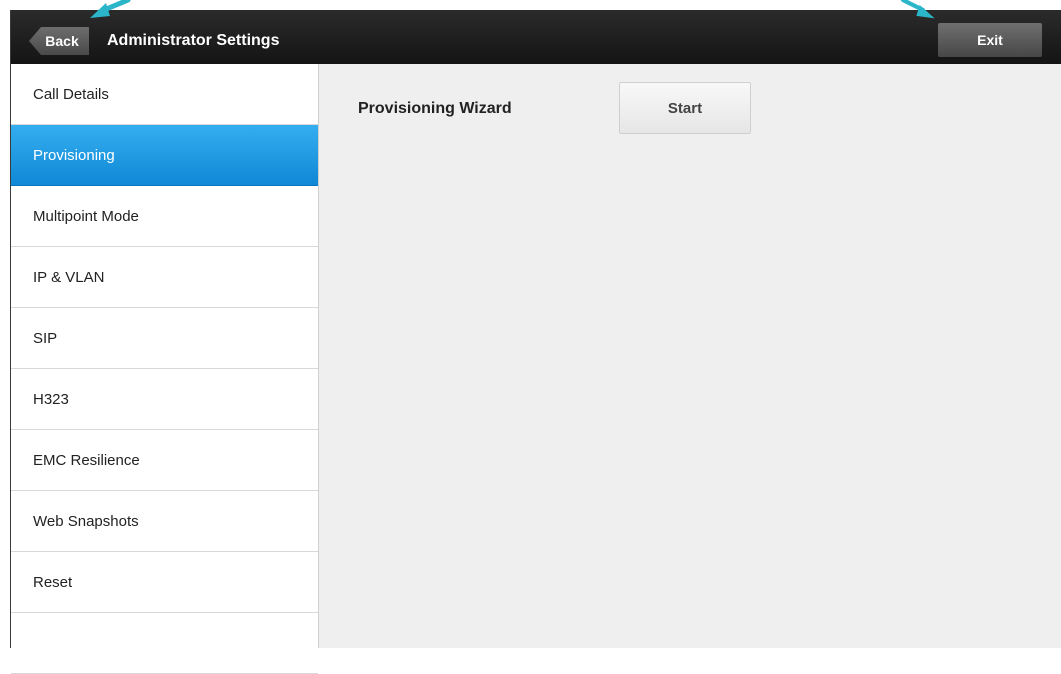  What do you see at coordinates (164, 155) in the screenshot?
I see `sidebar-item-provisioning: Provisioning` at bounding box center [164, 155].